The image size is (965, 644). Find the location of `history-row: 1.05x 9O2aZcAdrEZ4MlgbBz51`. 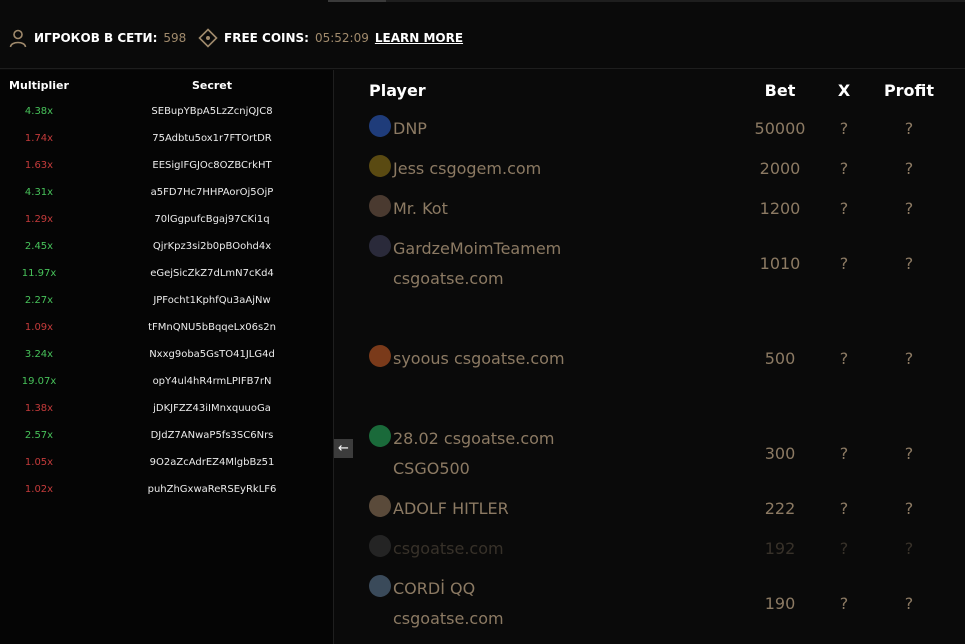

history-row: 1.05x 9O2aZcAdrEZ4MlgbBz51 is located at coordinates (167, 463).